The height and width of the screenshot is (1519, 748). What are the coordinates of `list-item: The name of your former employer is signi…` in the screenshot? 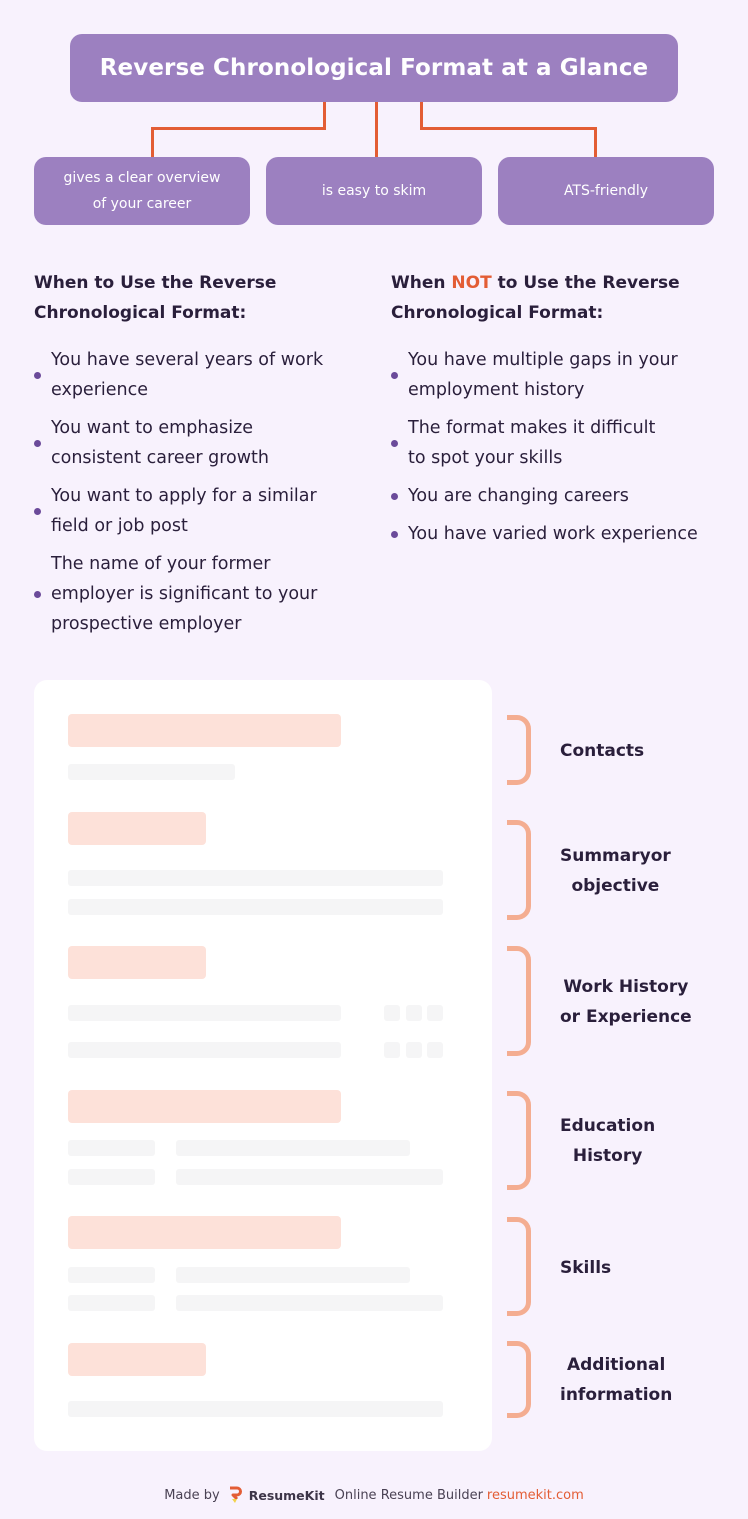 It's located at (199, 594).